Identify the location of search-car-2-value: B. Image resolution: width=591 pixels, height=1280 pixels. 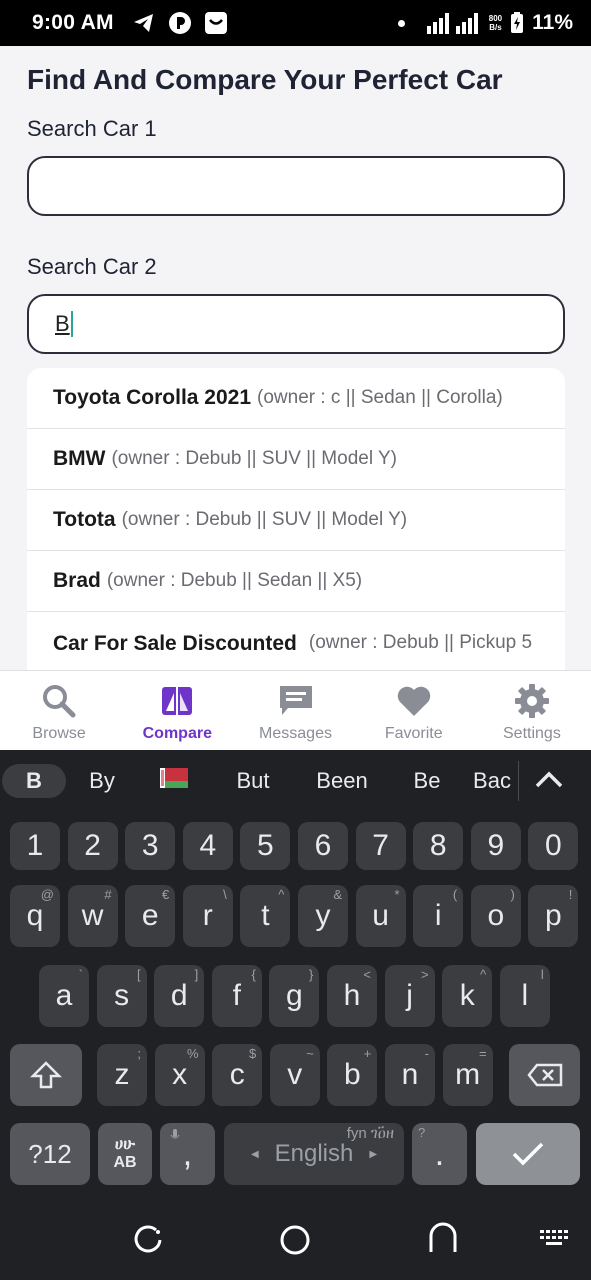
(62, 323).